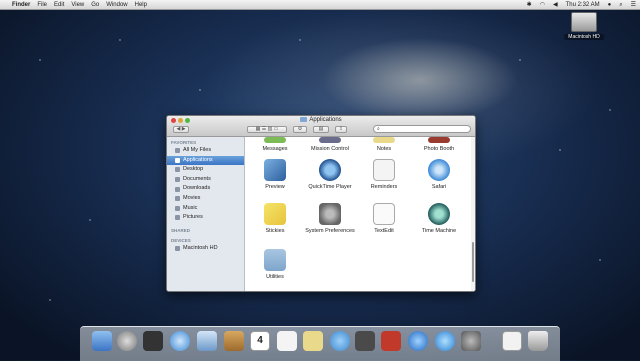 The height and width of the screenshot is (361, 640). What do you see at coordinates (197, 150) in the screenshot?
I see `sidebar-label: All My Files` at bounding box center [197, 150].